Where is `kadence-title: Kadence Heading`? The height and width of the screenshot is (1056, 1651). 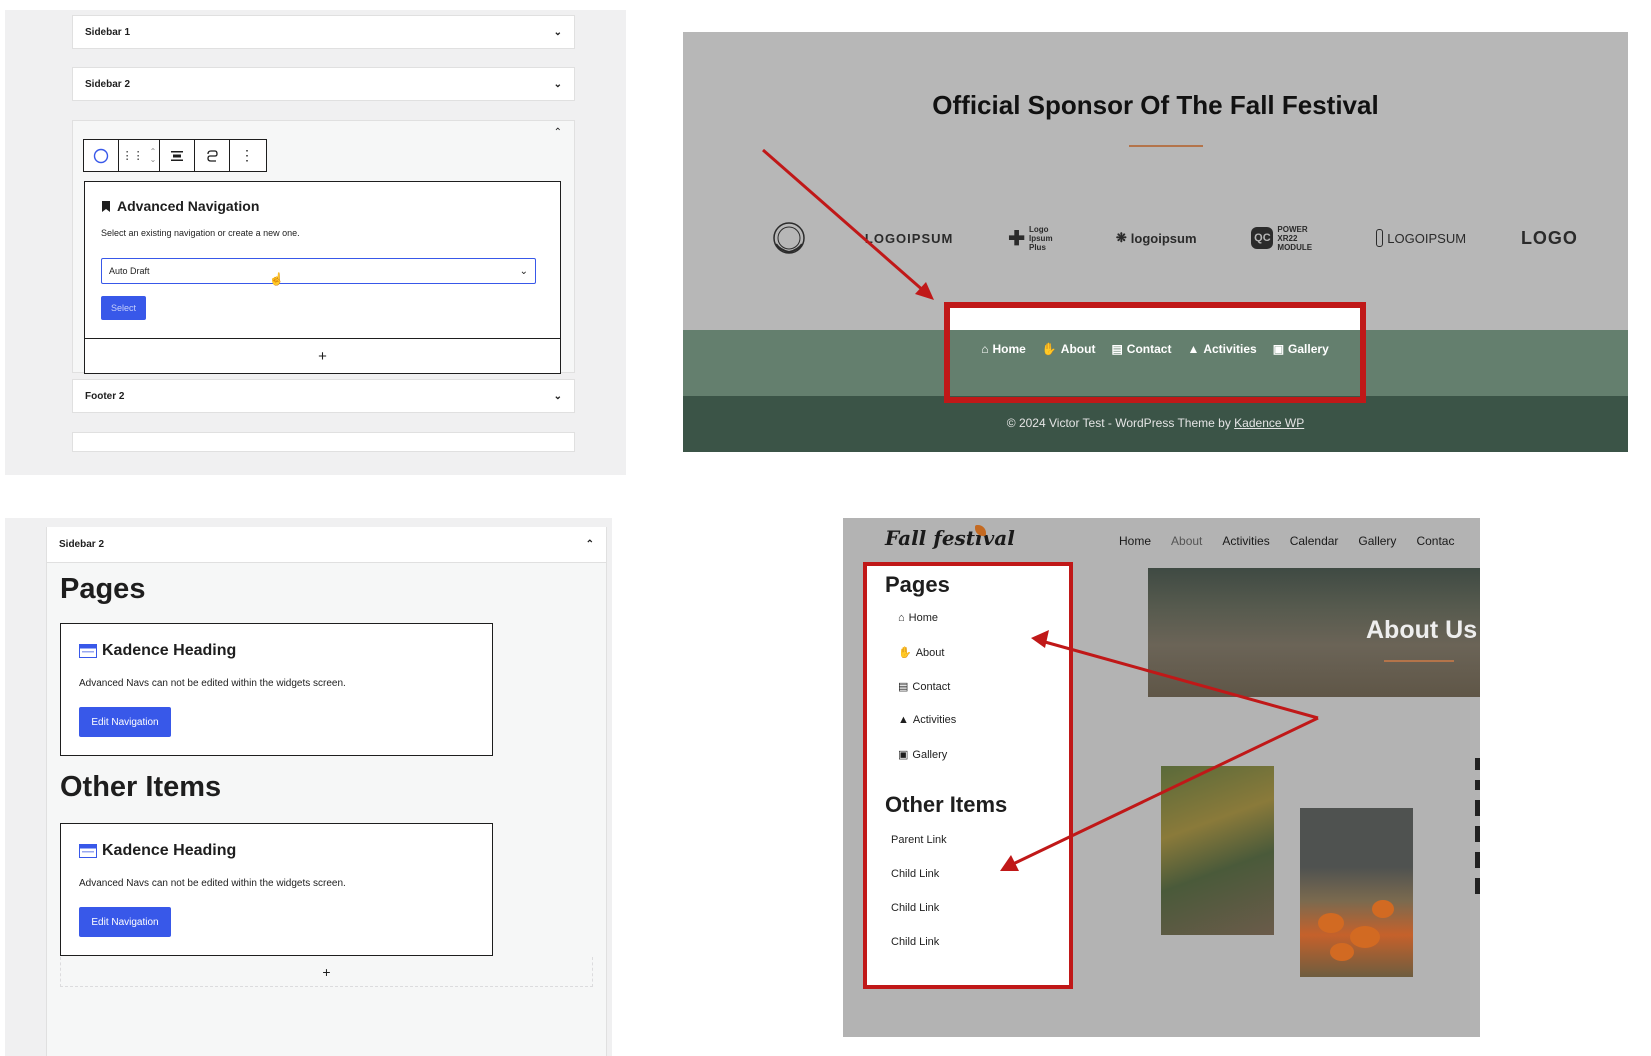 kadence-title: Kadence Heading is located at coordinates (169, 850).